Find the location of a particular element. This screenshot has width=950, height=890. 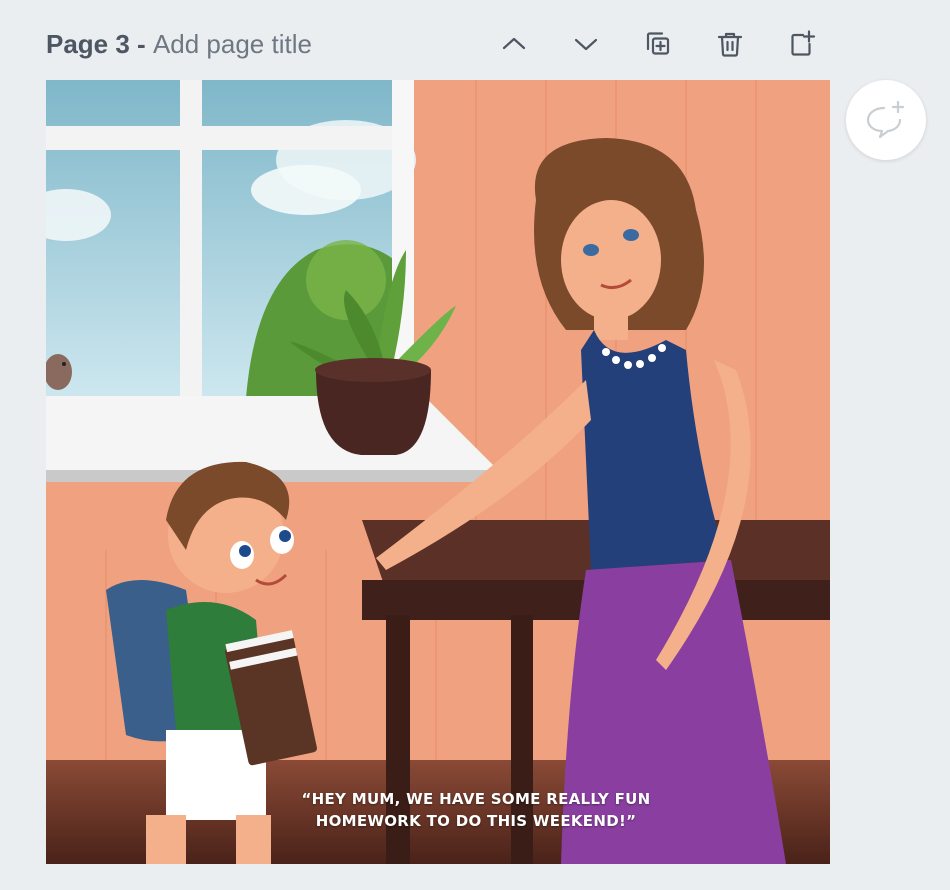

duplicate-page-icon is located at coordinates (658, 43).